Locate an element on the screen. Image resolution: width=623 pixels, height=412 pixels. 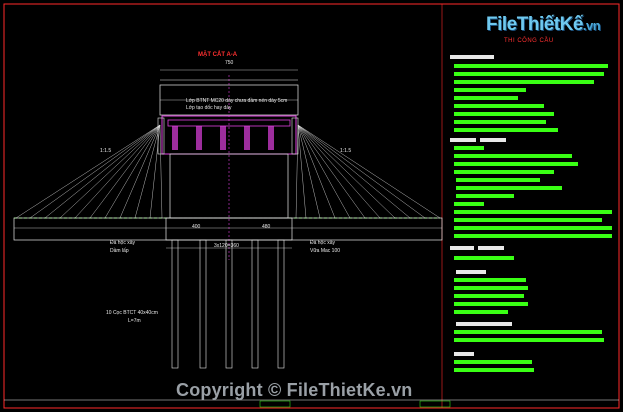
piles is located at coordinates (228, 304).